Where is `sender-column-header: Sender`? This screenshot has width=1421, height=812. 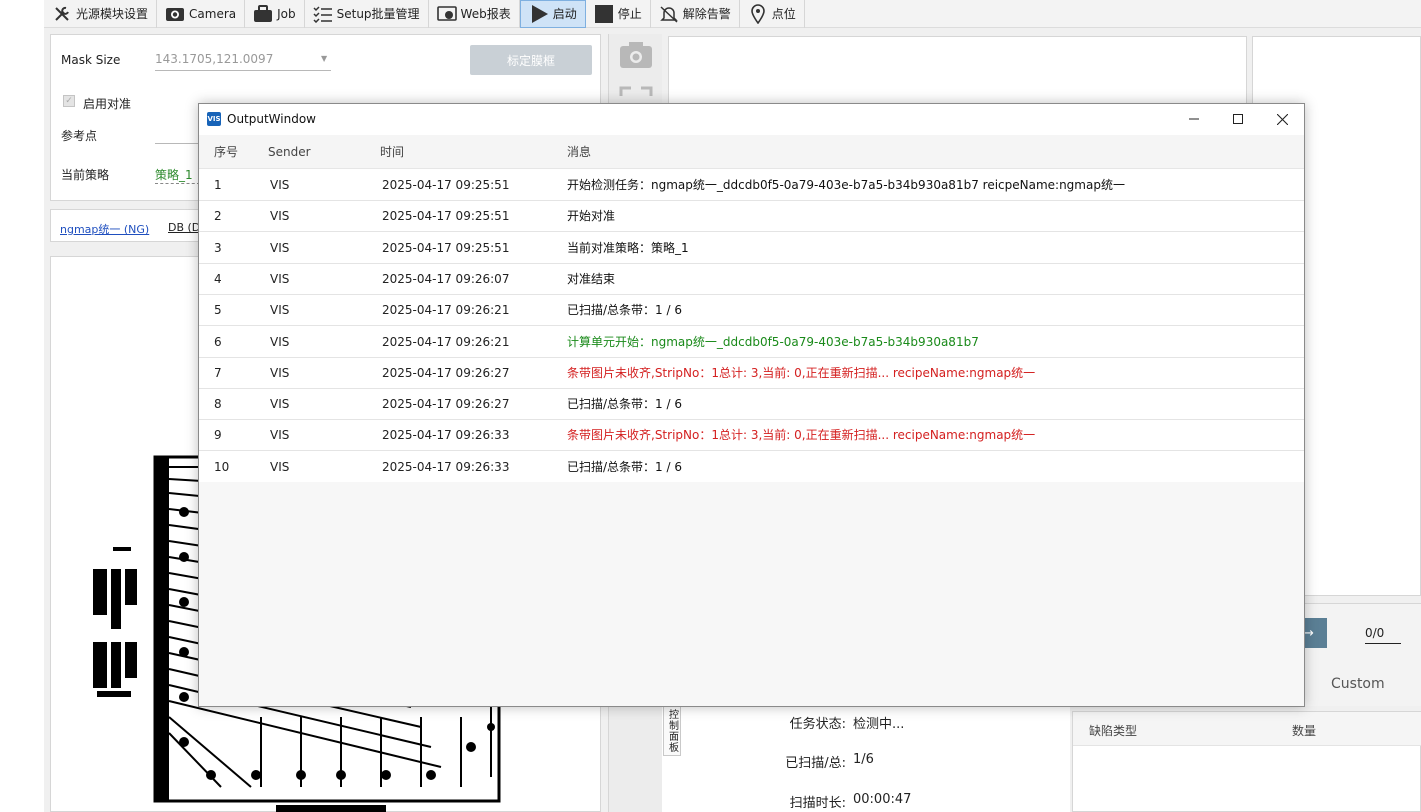 sender-column-header: Sender is located at coordinates (289, 152).